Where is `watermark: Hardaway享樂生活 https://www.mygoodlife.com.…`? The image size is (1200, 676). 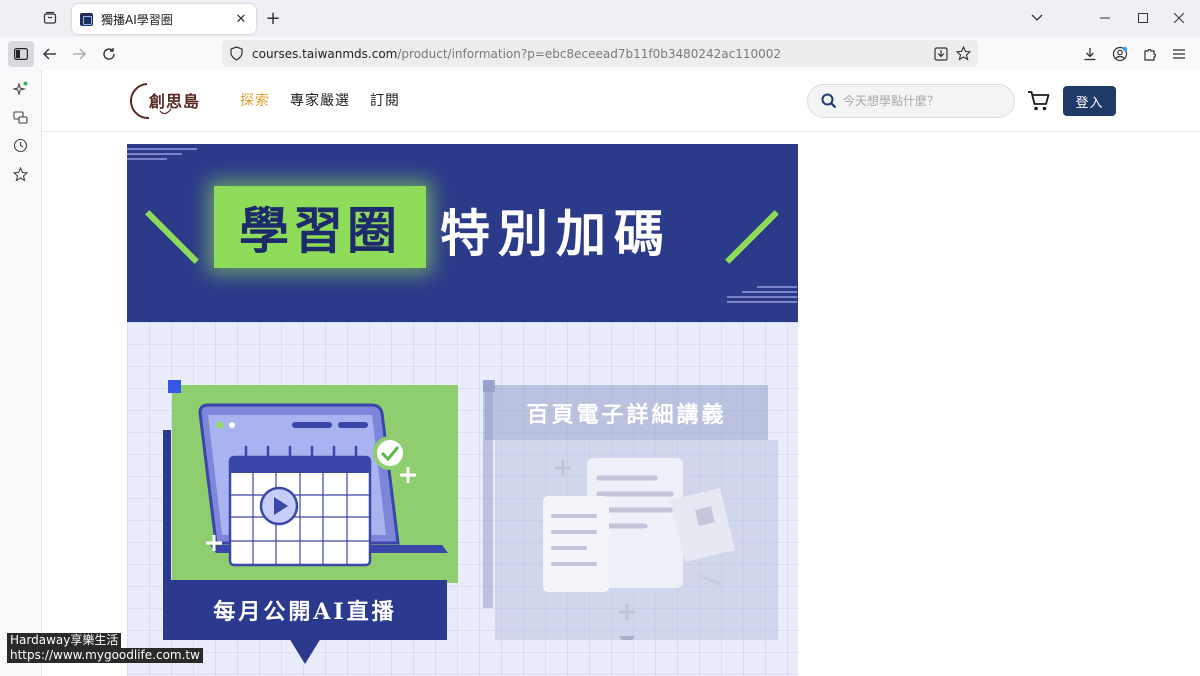
watermark: Hardaway享樂生活 https://www.mygoodlife.com.… is located at coordinates (105, 648).